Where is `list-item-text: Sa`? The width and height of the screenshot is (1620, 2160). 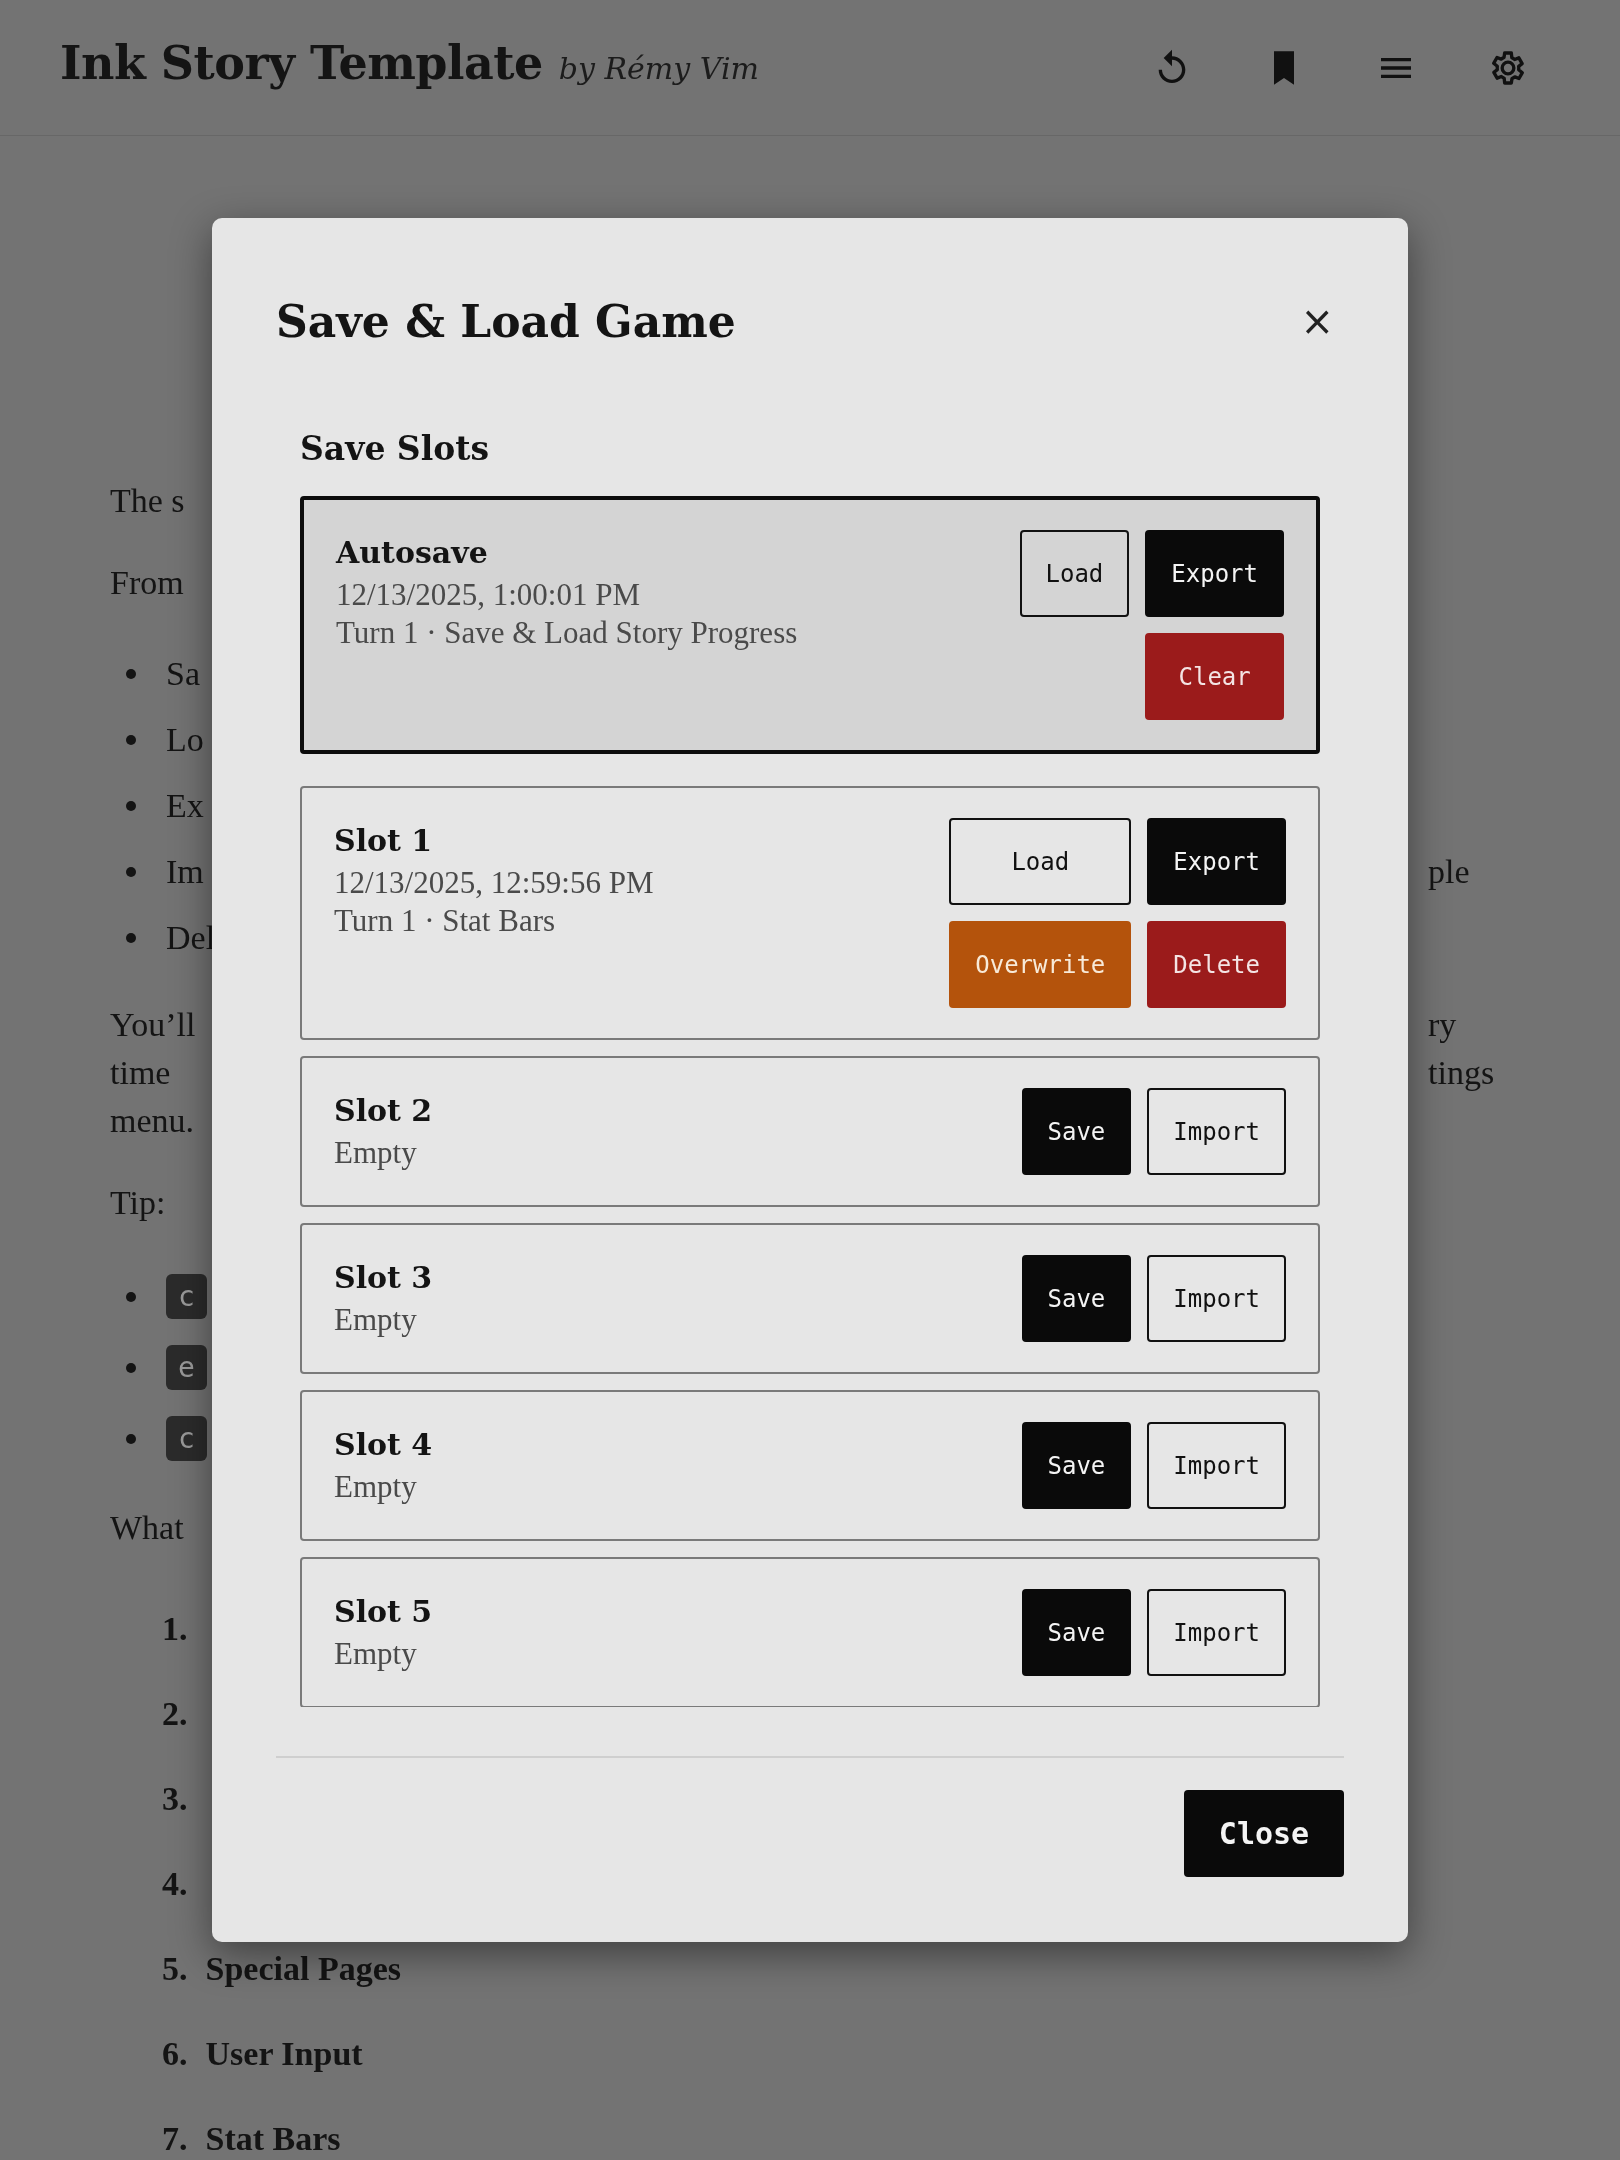 list-item-text: Sa is located at coordinates (183, 674).